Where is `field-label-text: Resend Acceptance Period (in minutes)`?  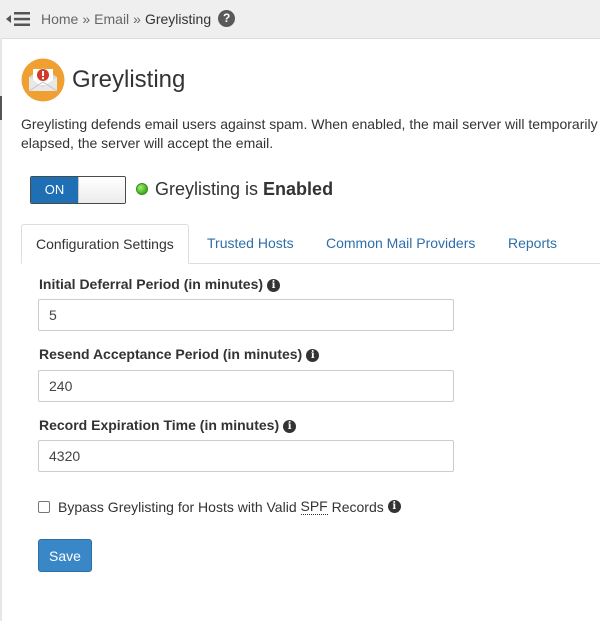
field-label-text: Resend Acceptance Period (in minutes) is located at coordinates (171, 354).